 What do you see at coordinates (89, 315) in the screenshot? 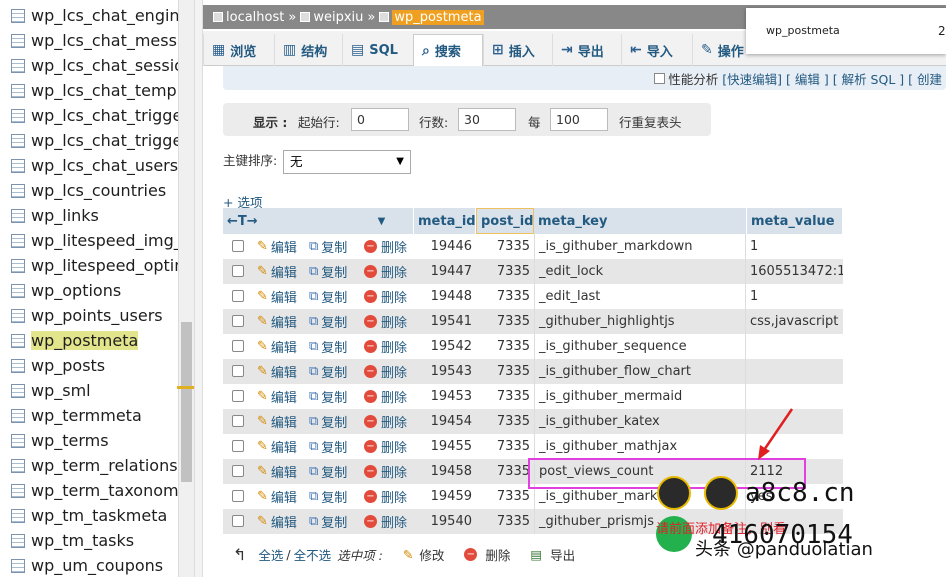
I see `sidebar-item-wp-points-users: wp_points_users` at bounding box center [89, 315].